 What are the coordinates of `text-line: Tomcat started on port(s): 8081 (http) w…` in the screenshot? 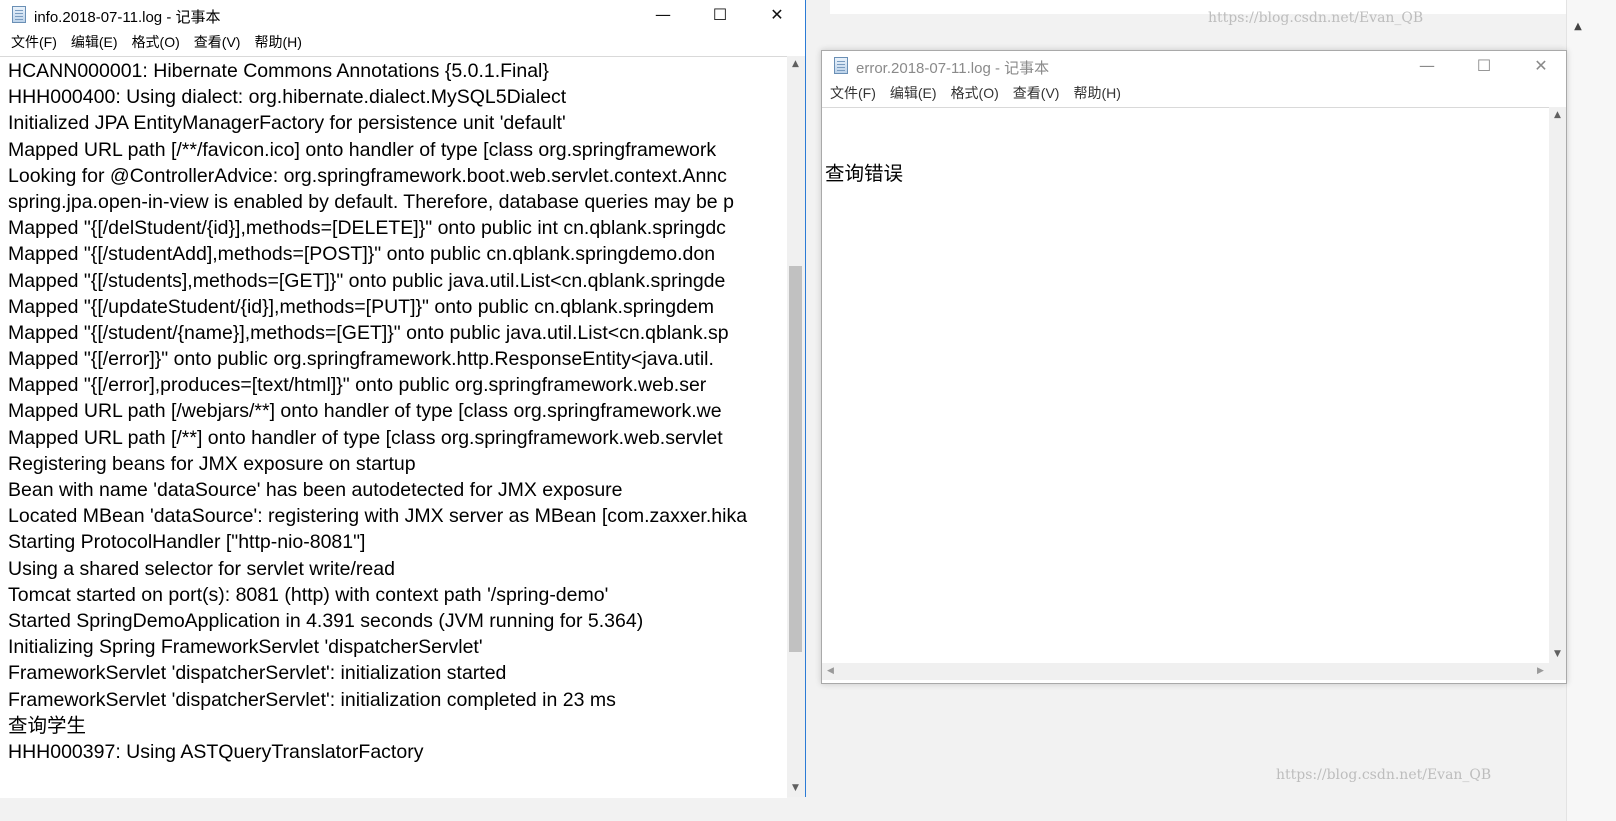 It's located at (308, 594).